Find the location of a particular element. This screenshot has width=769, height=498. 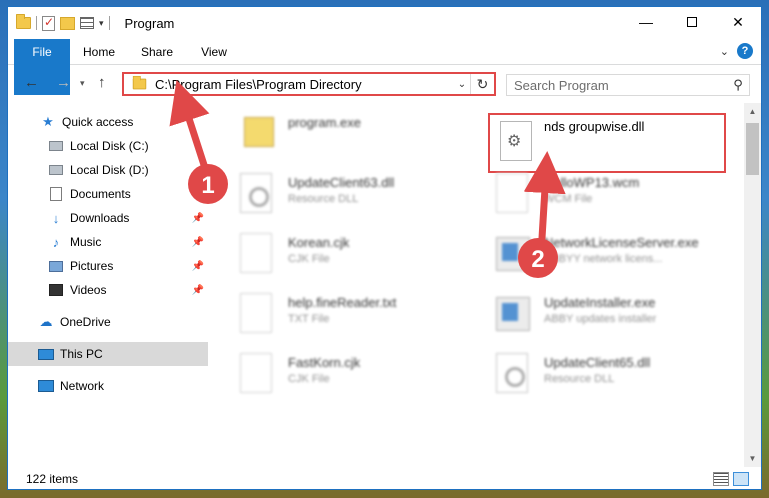

sidebar-item-label: OneDrive is located at coordinates (85, 322).